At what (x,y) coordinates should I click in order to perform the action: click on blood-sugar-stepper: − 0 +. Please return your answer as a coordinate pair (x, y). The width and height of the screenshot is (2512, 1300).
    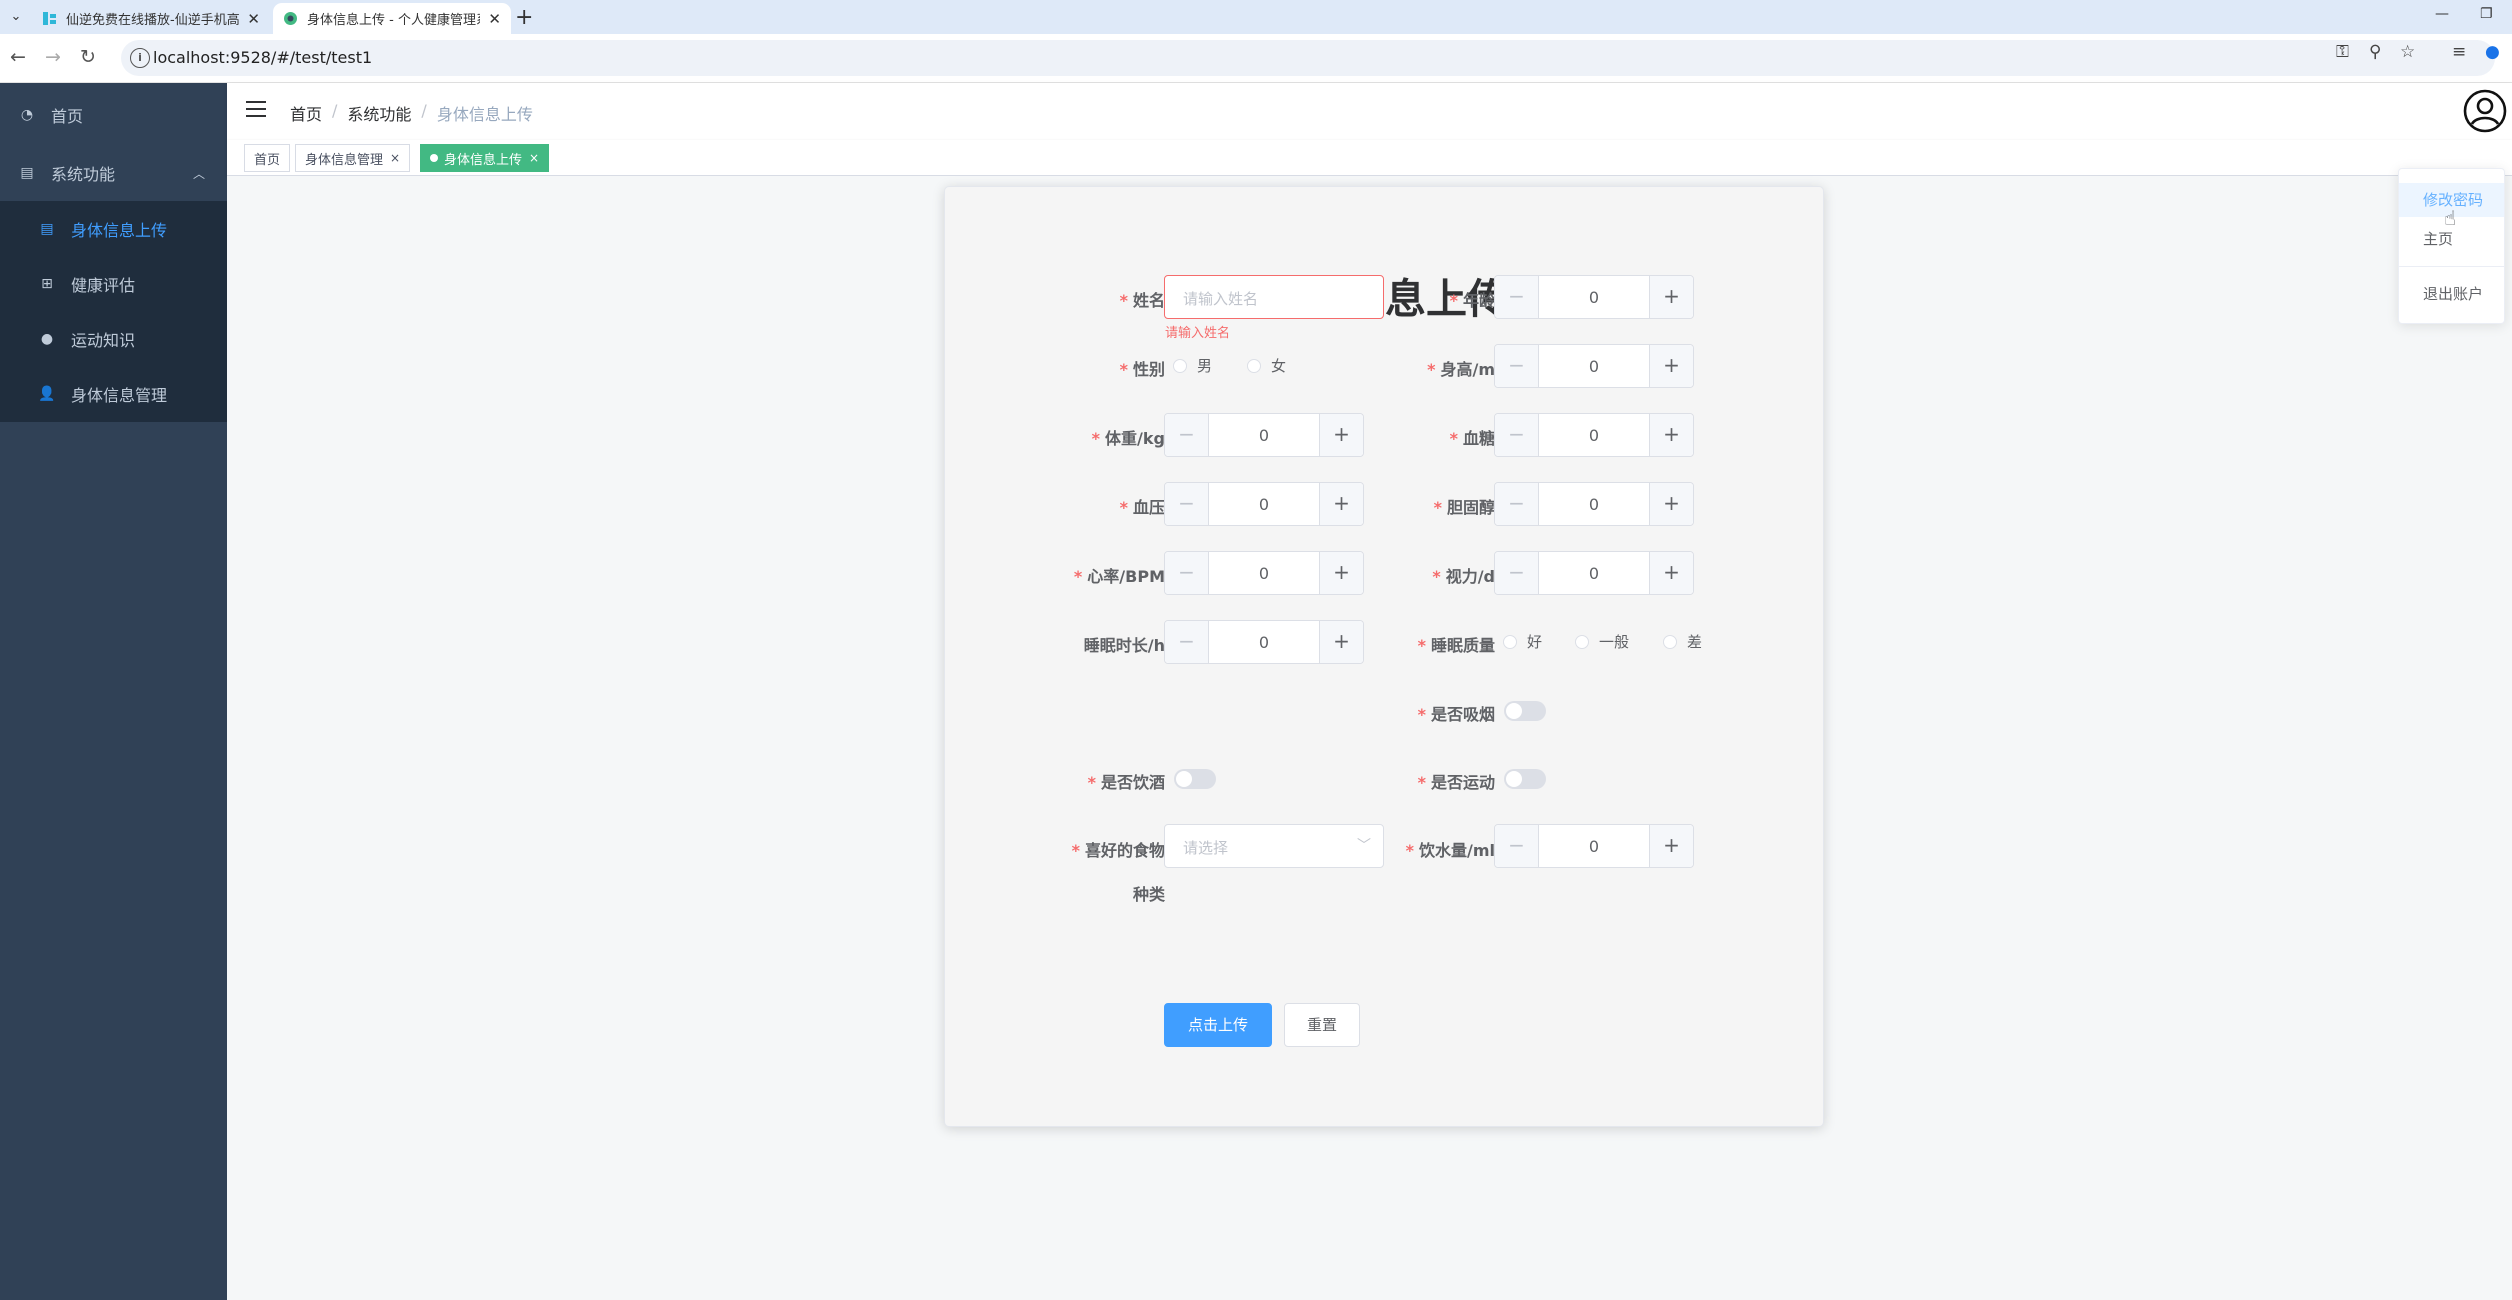
    Looking at the image, I should click on (1594, 435).